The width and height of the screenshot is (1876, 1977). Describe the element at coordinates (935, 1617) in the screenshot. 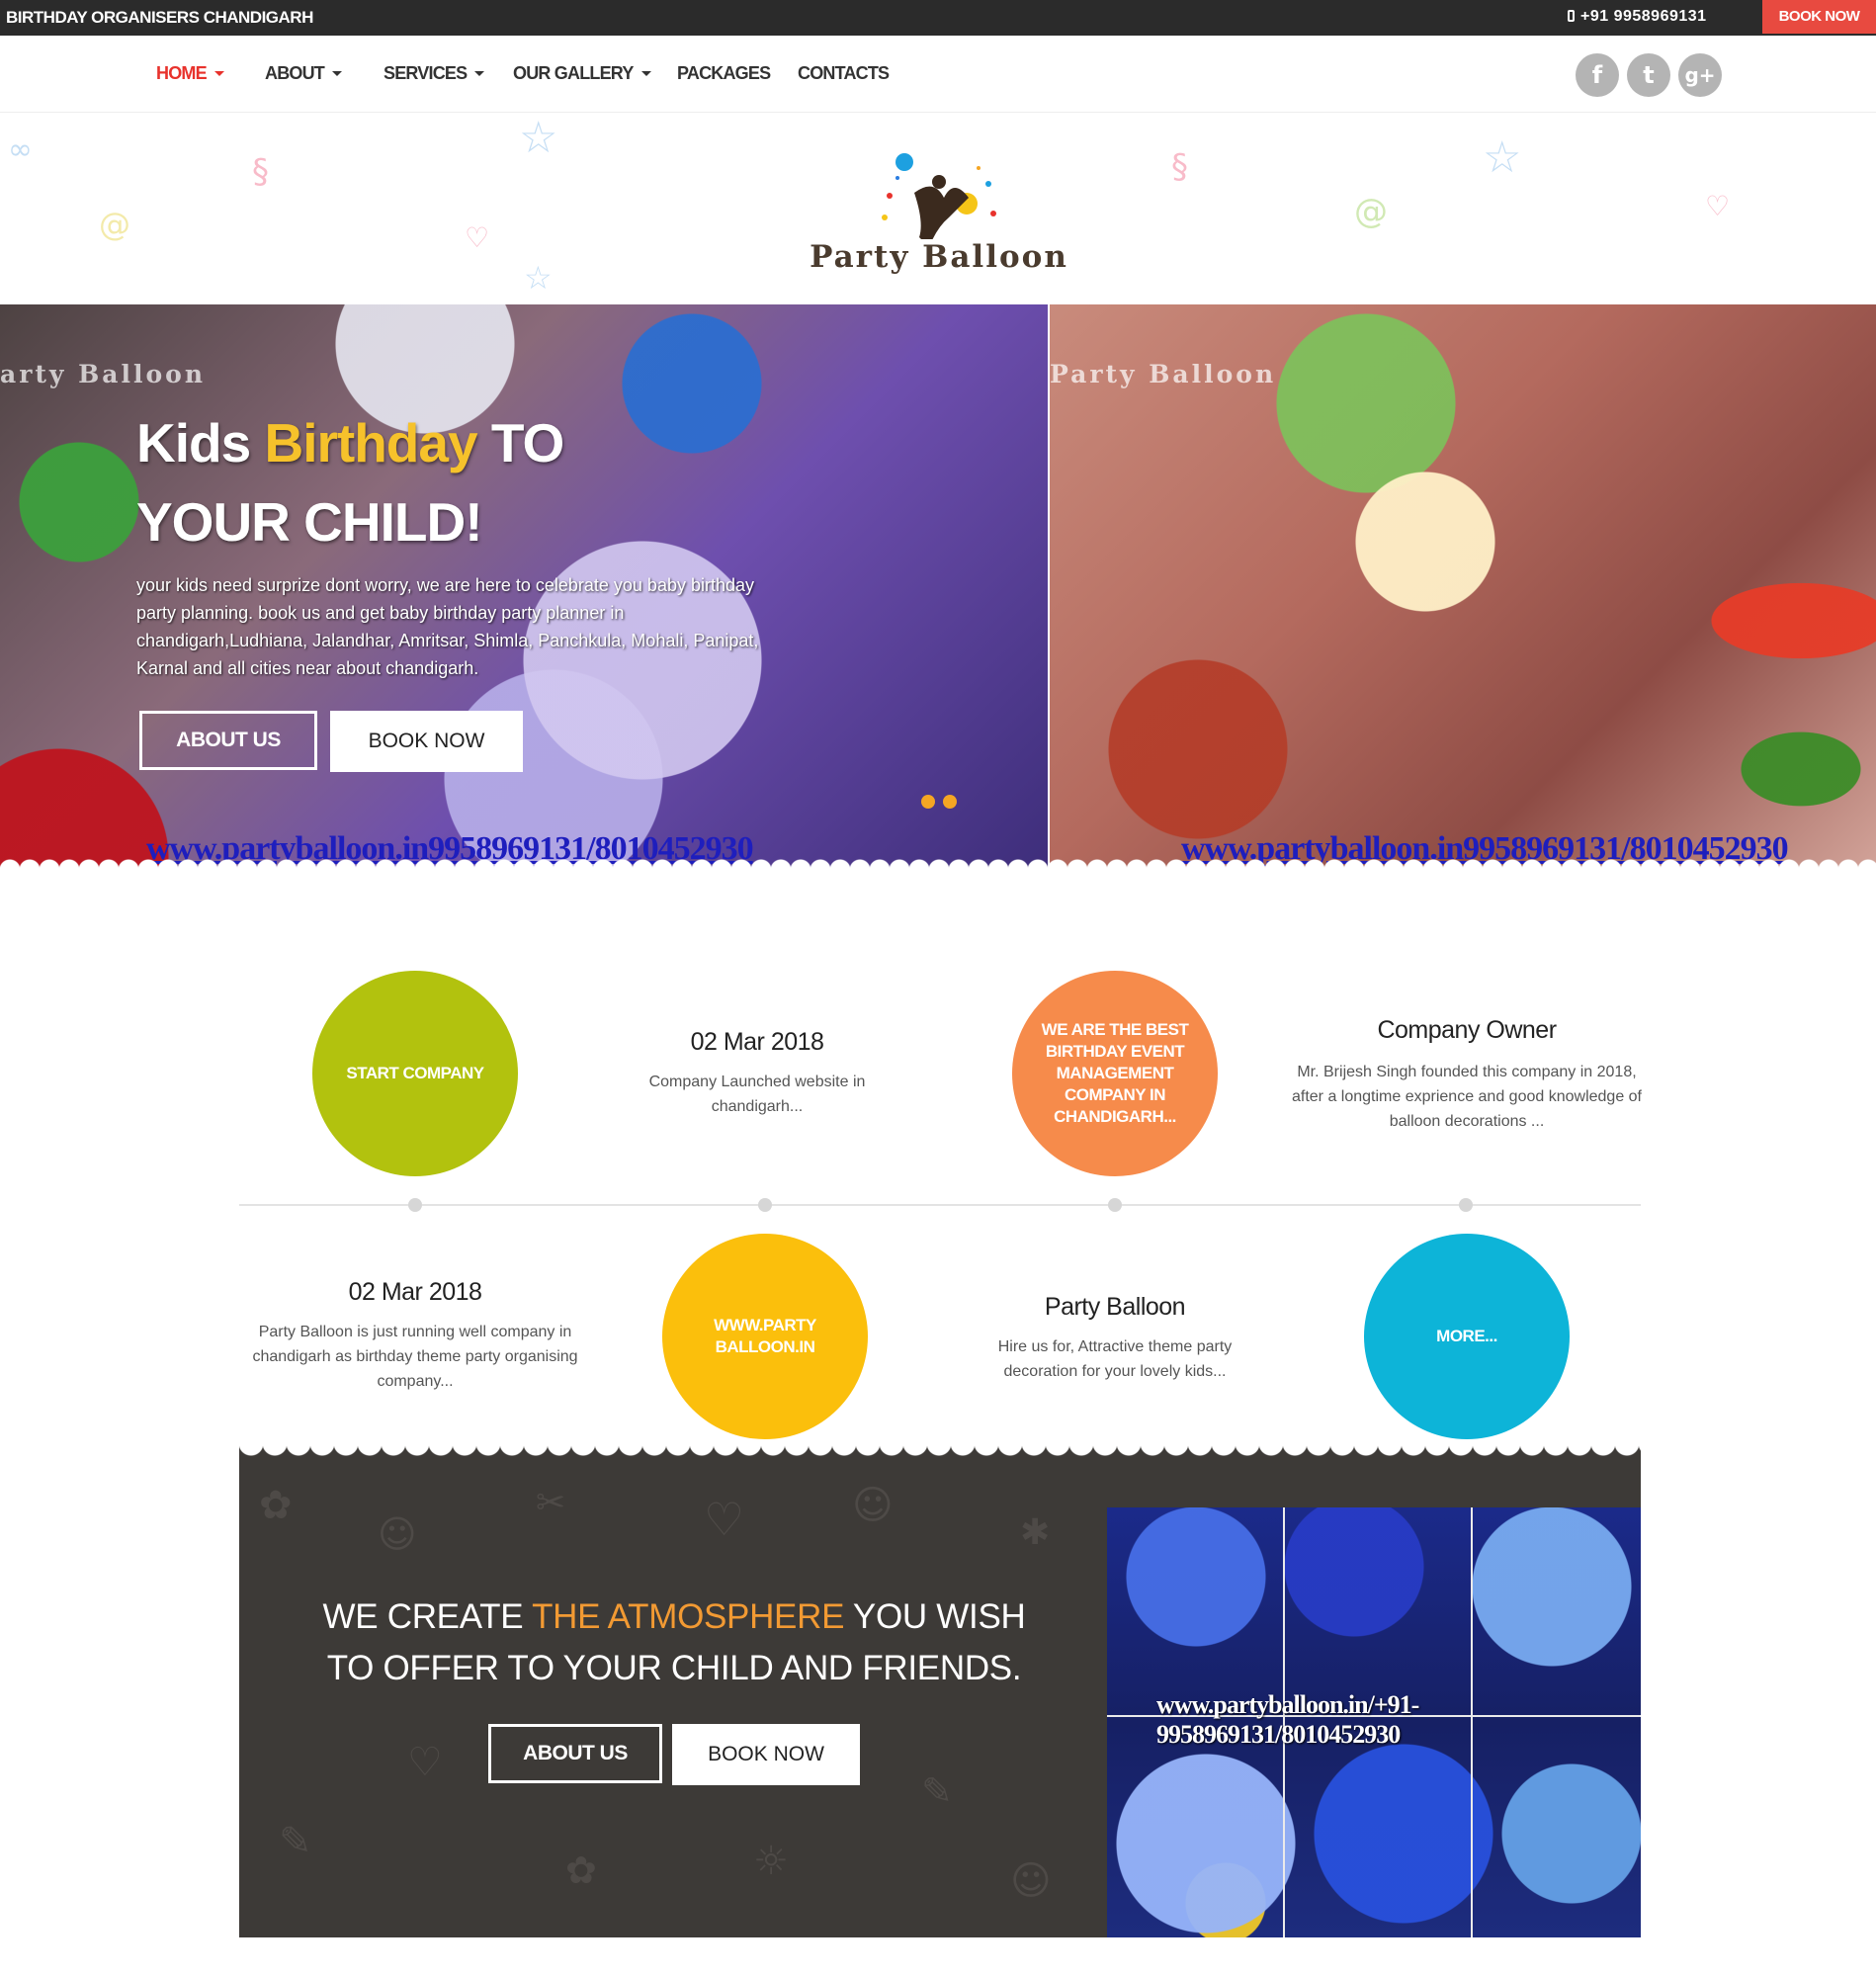

I see `headline-part-b: YOU WISH` at that location.